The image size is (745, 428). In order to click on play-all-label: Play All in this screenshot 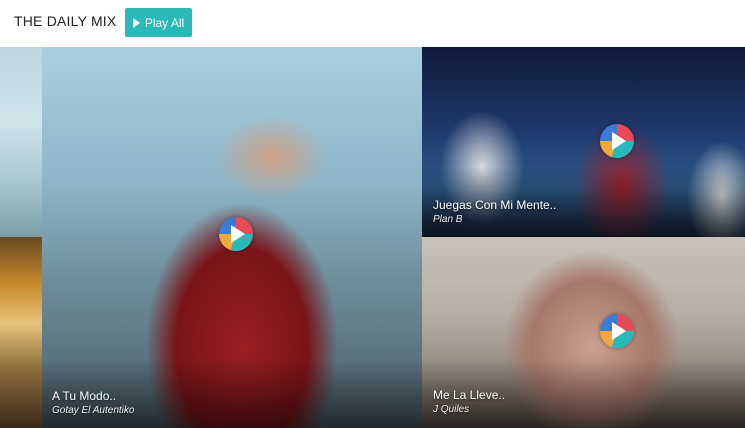, I will do `click(164, 22)`.